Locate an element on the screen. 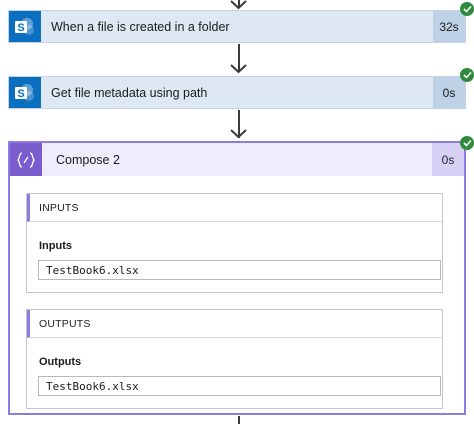  step-duration: 0s is located at coordinates (449, 92).